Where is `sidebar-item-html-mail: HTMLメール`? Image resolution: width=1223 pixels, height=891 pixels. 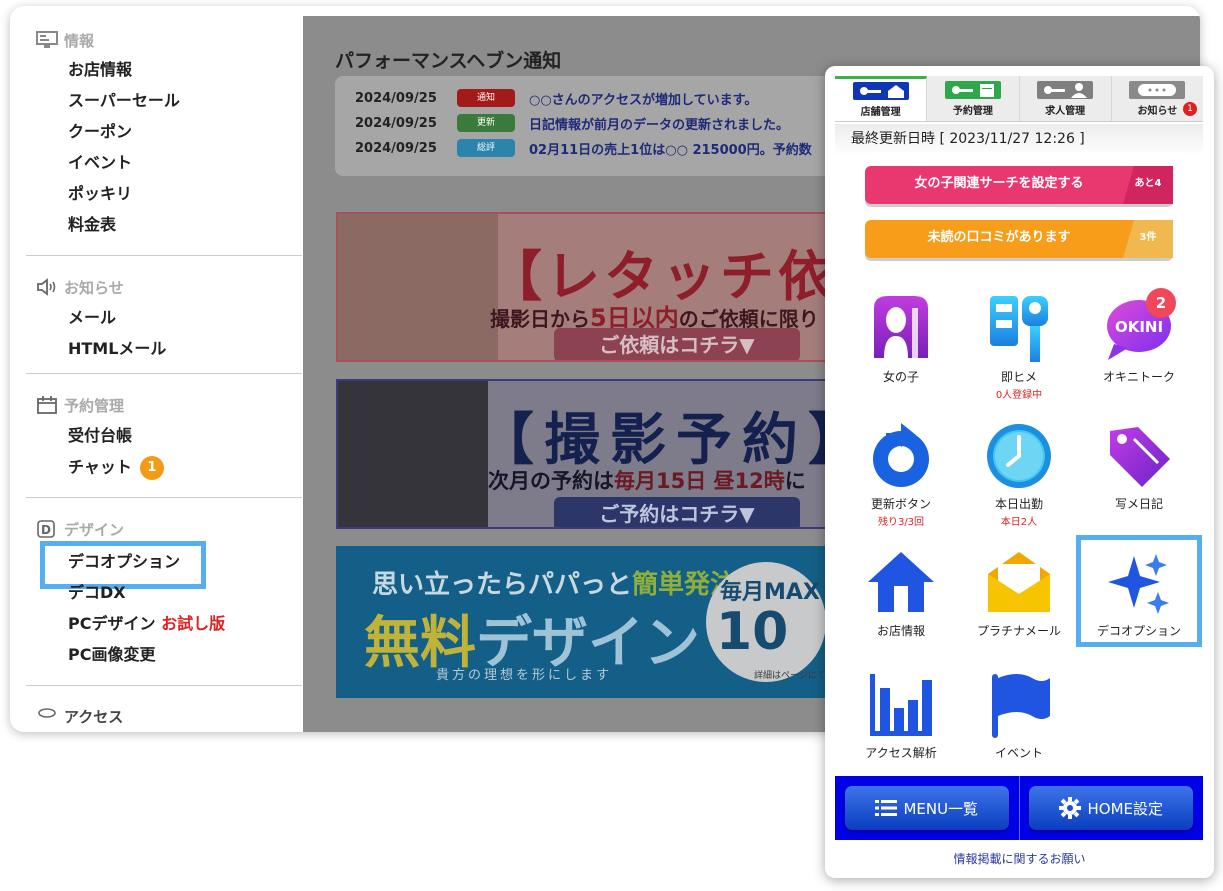 sidebar-item-html-mail: HTMLメール is located at coordinates (117, 349).